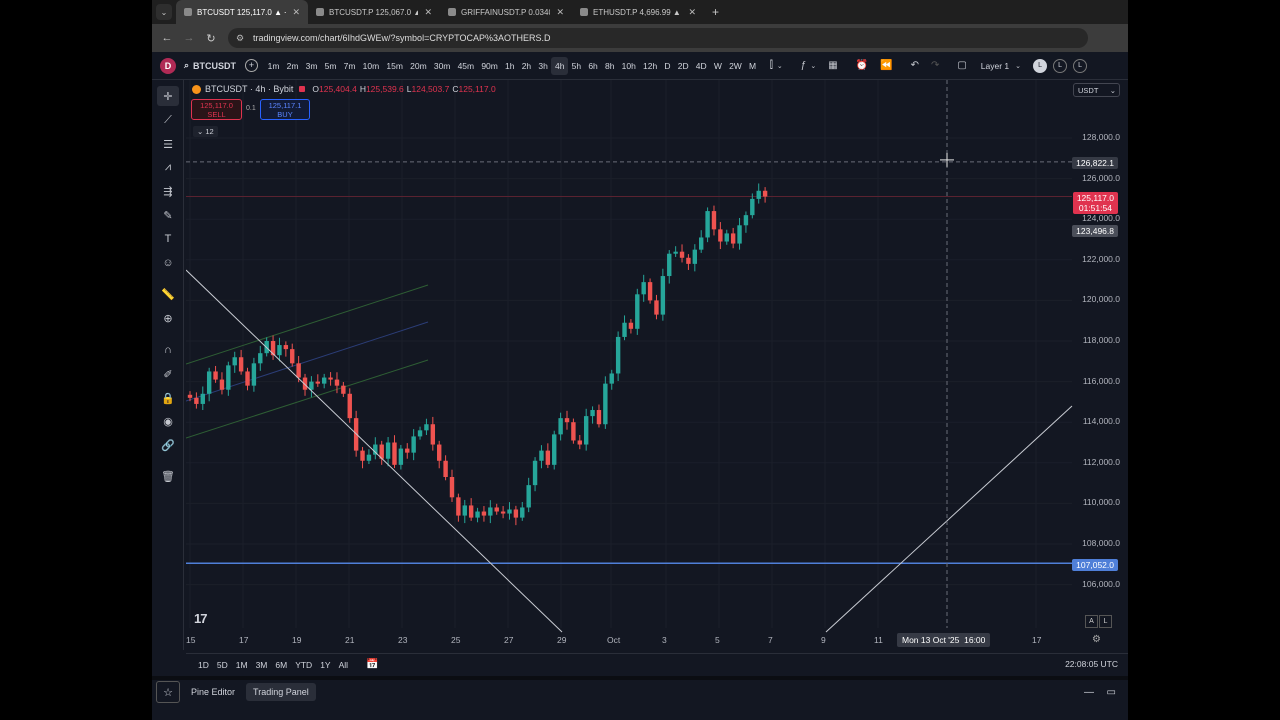 This screenshot has height=720, width=1280. I want to click on interval-45m: 45m, so click(466, 66).